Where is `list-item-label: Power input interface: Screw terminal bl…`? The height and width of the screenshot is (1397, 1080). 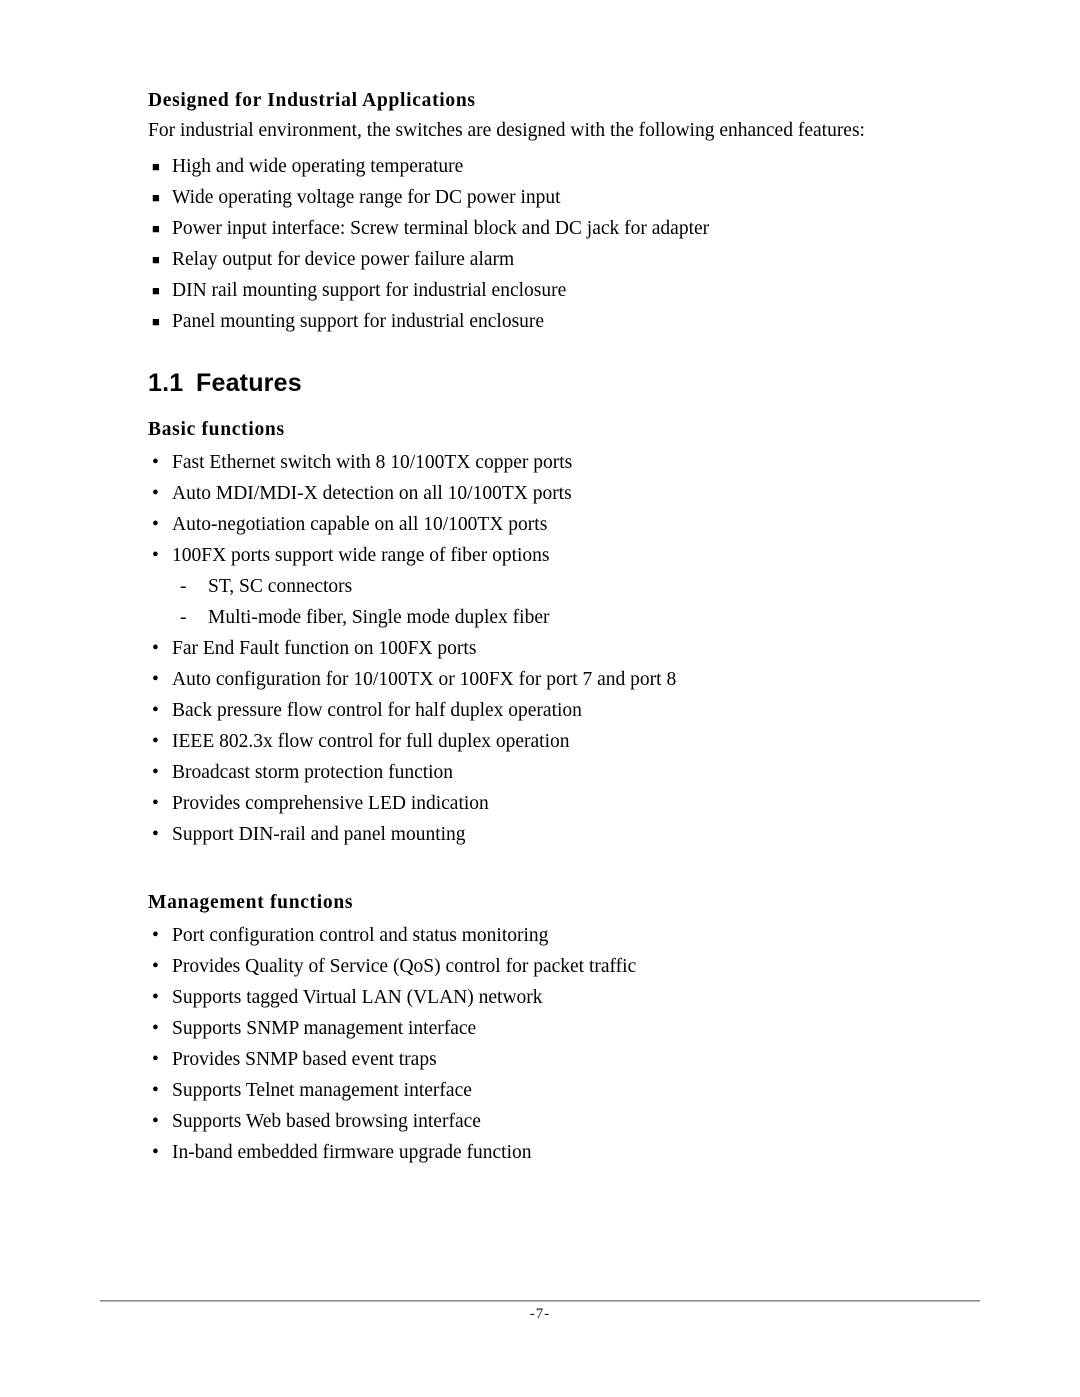
list-item-label: Power input interface: Screw terminal bl… is located at coordinates (441, 228).